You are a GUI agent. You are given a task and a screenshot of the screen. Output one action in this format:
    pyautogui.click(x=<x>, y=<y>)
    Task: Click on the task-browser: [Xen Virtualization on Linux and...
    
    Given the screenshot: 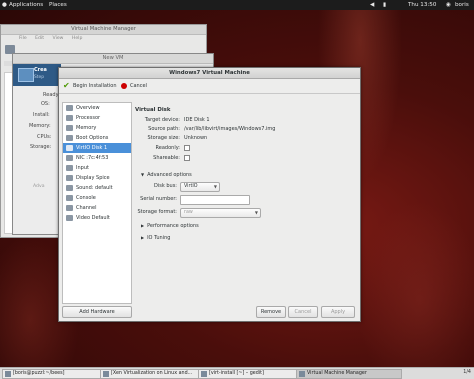 What is the action you would take?
    pyautogui.click(x=153, y=374)
    